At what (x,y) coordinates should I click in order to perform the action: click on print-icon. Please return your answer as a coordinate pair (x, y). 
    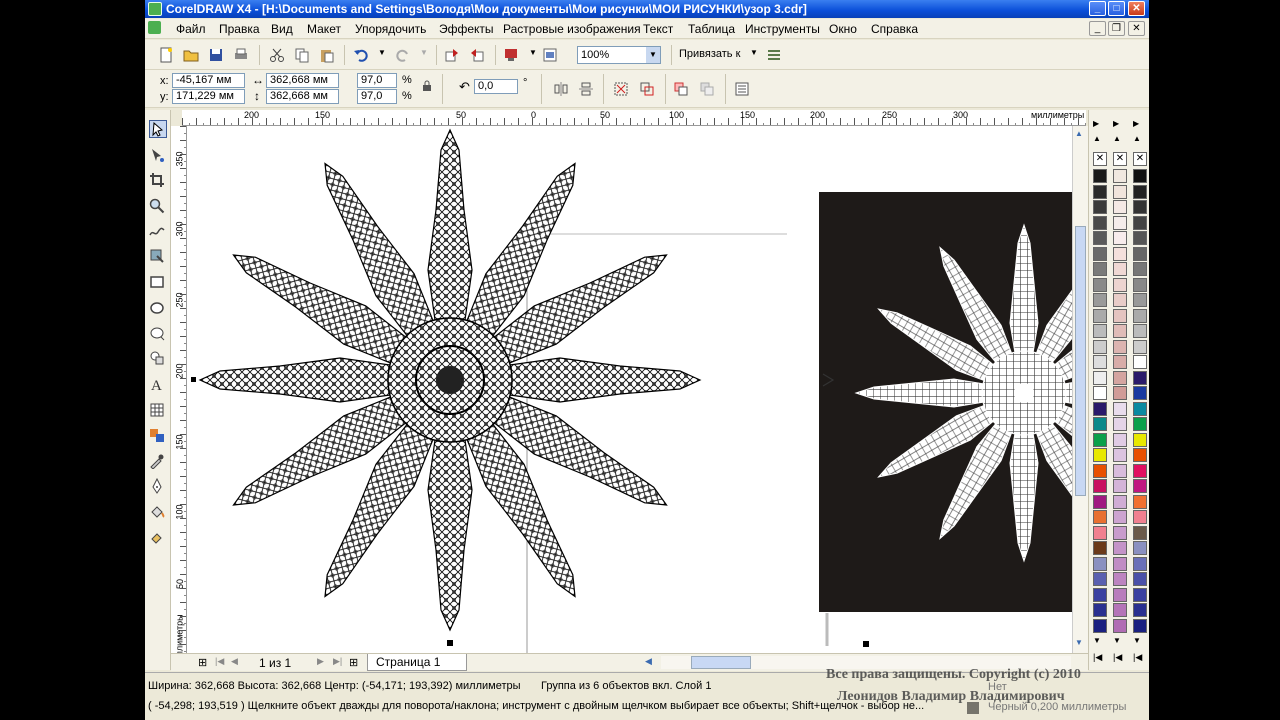
    Looking at the image, I should click on (241, 55).